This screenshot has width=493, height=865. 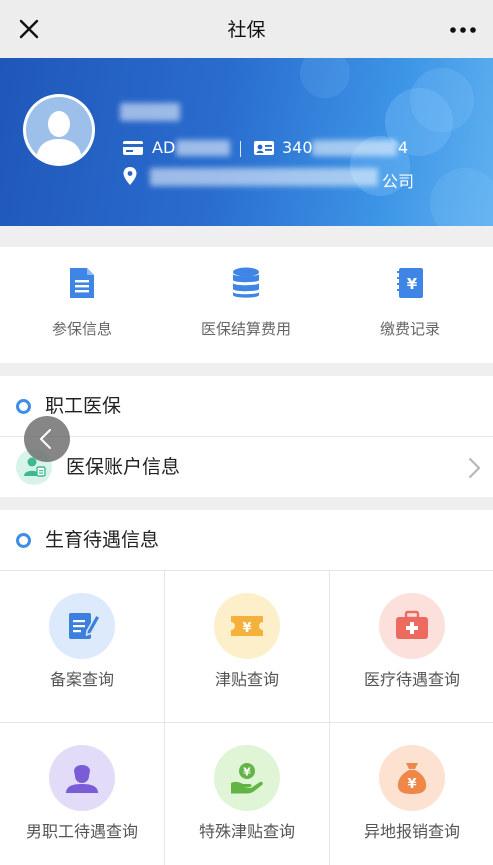 I want to click on remote-reimbursement-icon-bg: ¥, so click(x=412, y=778).